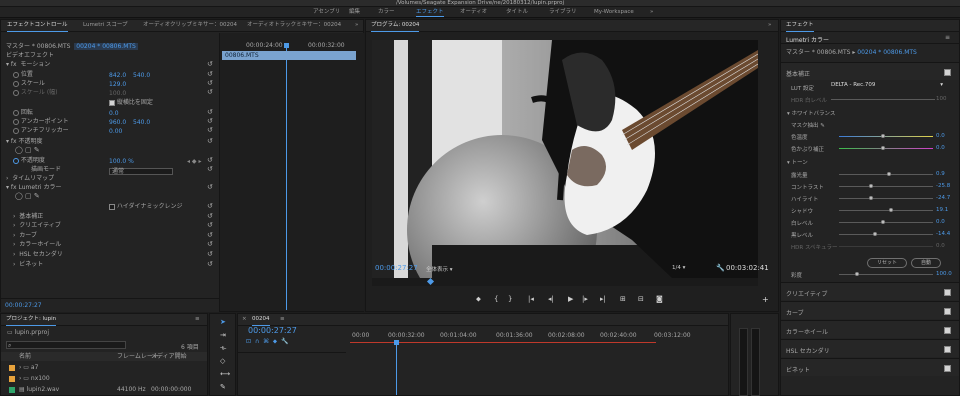  What do you see at coordinates (891, 210) in the screenshot?
I see `shadows-knob` at bounding box center [891, 210].